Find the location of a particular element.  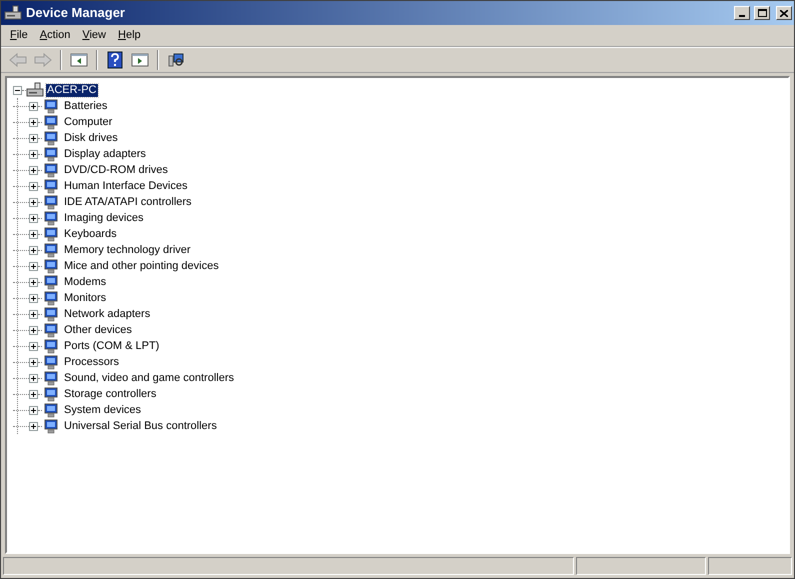

menu-item: File is located at coordinates (19, 35).